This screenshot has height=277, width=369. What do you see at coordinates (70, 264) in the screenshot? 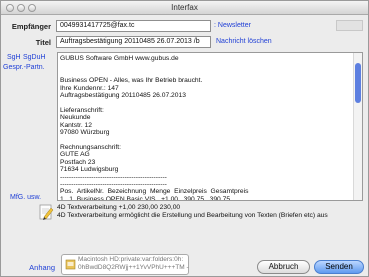
I see `attachment-file-icon` at bounding box center [70, 264].